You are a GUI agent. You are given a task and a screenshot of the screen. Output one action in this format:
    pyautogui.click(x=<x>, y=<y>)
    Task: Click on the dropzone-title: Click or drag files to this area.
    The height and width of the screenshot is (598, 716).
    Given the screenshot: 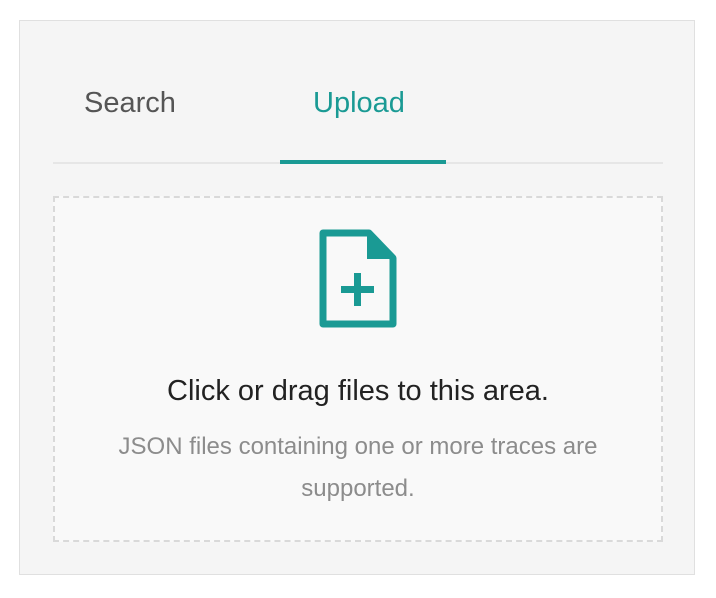 What is the action you would take?
    pyautogui.click(x=358, y=391)
    